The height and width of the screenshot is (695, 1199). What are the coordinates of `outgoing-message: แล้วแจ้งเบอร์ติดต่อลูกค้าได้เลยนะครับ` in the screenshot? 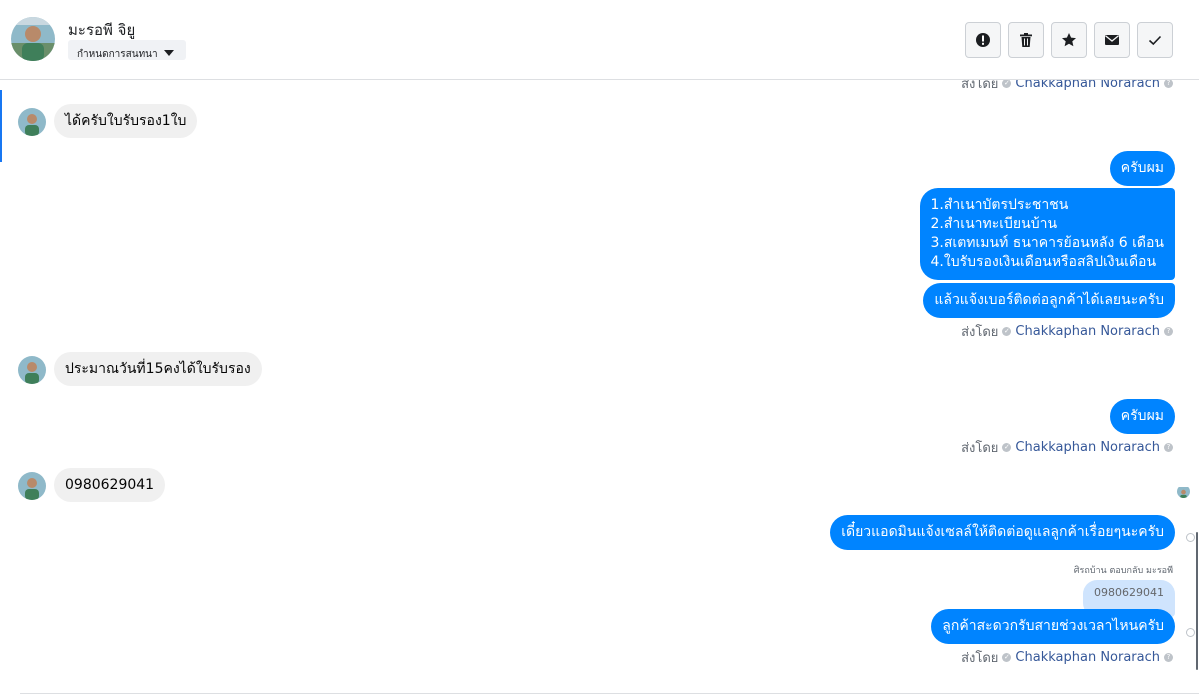 It's located at (1049, 300).